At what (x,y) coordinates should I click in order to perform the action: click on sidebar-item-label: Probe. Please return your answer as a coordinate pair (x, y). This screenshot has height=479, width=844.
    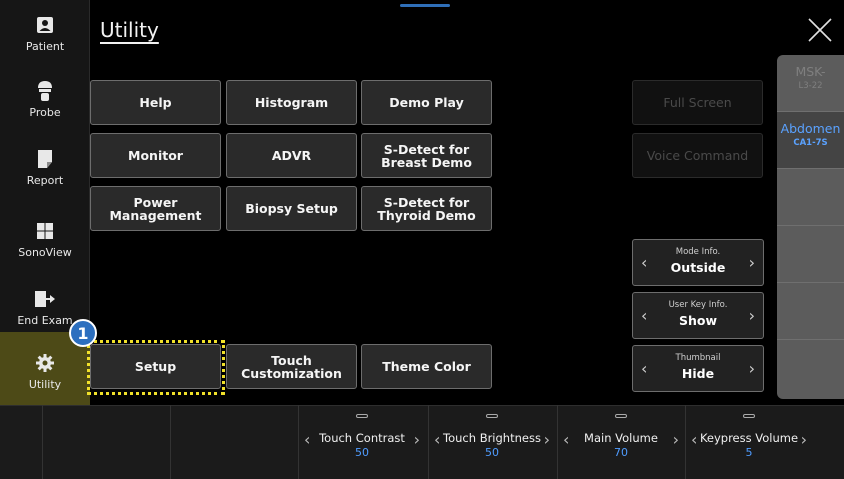
    Looking at the image, I should click on (45, 112).